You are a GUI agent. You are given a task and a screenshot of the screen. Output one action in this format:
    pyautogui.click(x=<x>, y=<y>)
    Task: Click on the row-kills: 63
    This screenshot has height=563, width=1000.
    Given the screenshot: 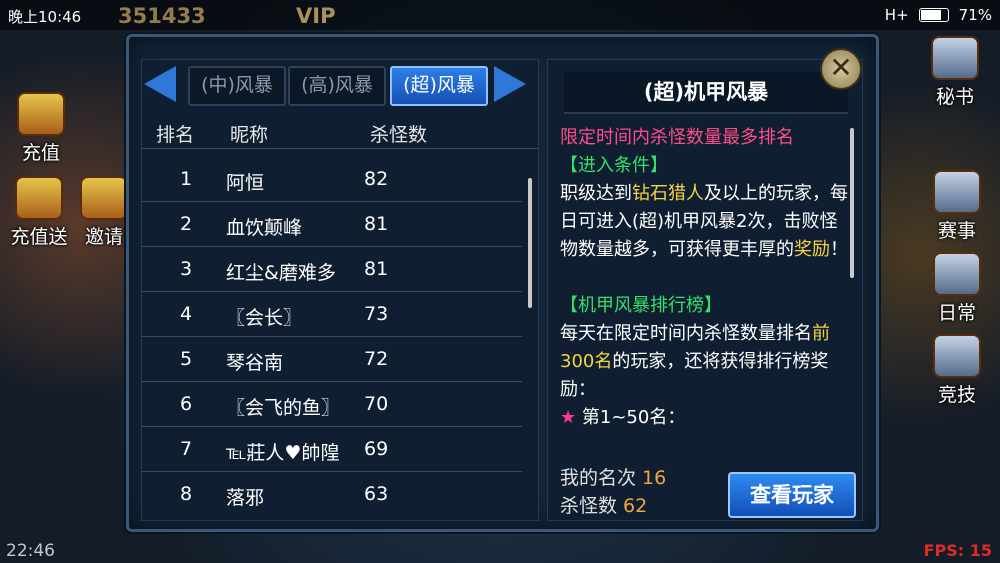 What is the action you would take?
    pyautogui.click(x=376, y=494)
    